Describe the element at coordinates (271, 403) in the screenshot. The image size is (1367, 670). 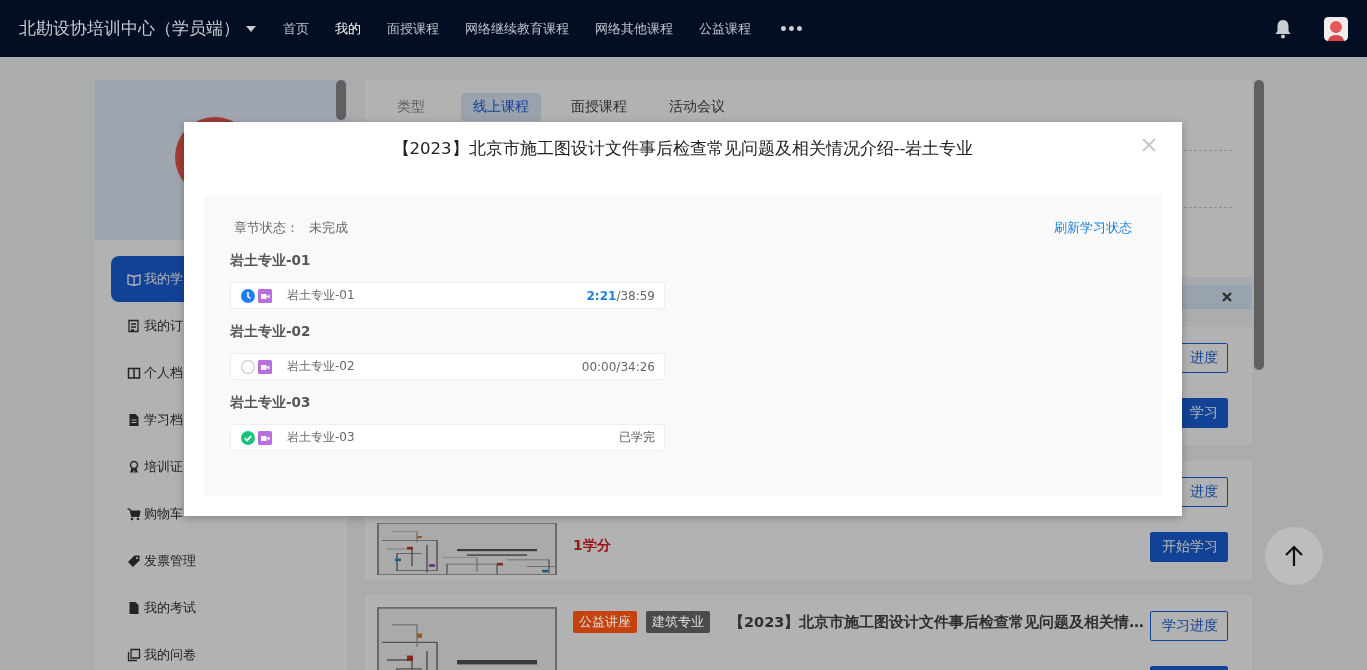
I see `chapter-heading: 岩土专业-03` at that location.